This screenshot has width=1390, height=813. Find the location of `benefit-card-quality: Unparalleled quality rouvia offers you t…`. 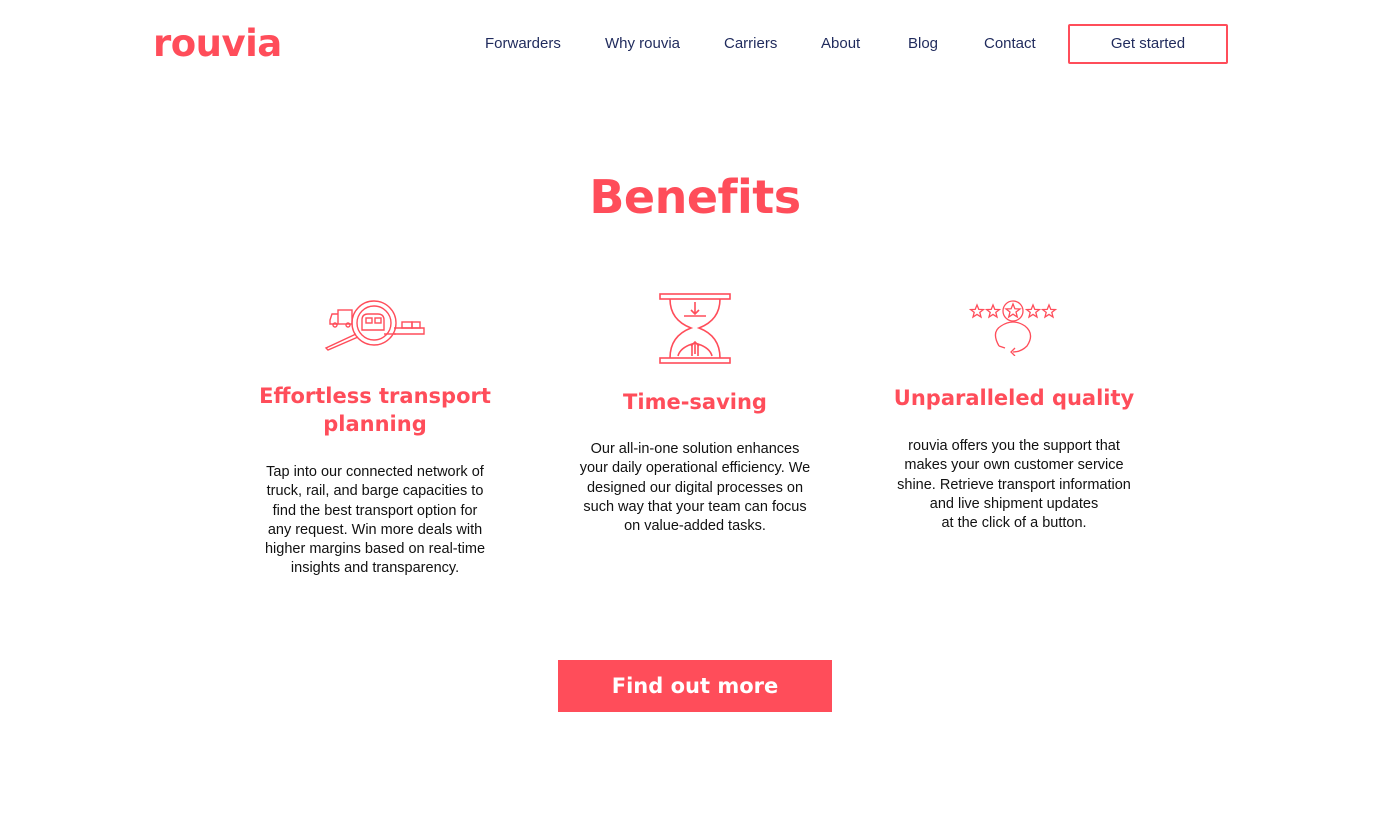

benefit-card-quality: Unparalleled quality rouvia offers you t… is located at coordinates (1014, 411).